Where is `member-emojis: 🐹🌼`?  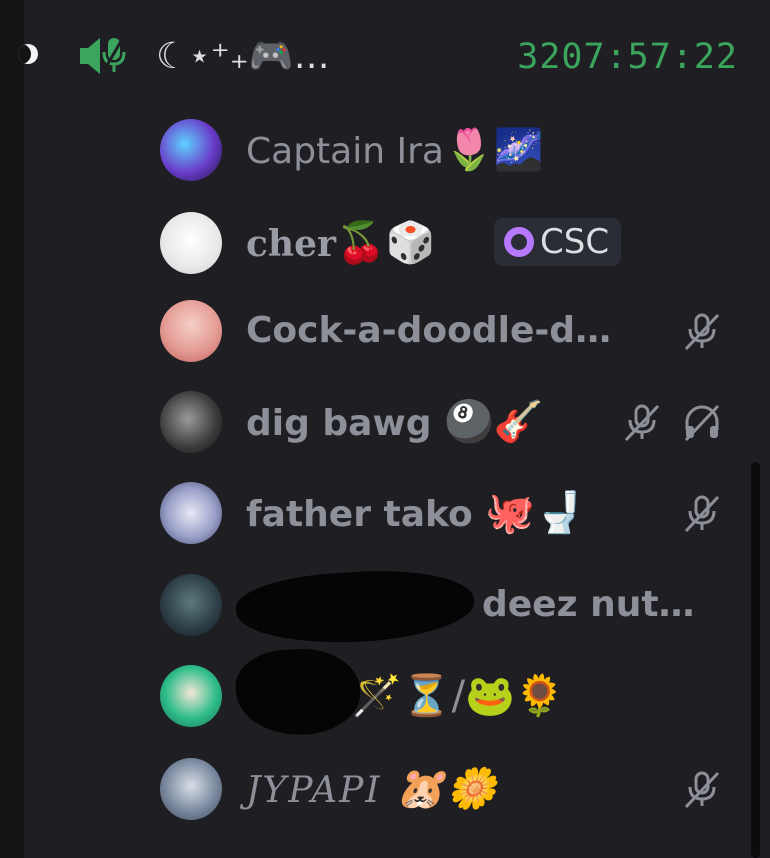
member-emojis: 🐹🌼 is located at coordinates (447, 789).